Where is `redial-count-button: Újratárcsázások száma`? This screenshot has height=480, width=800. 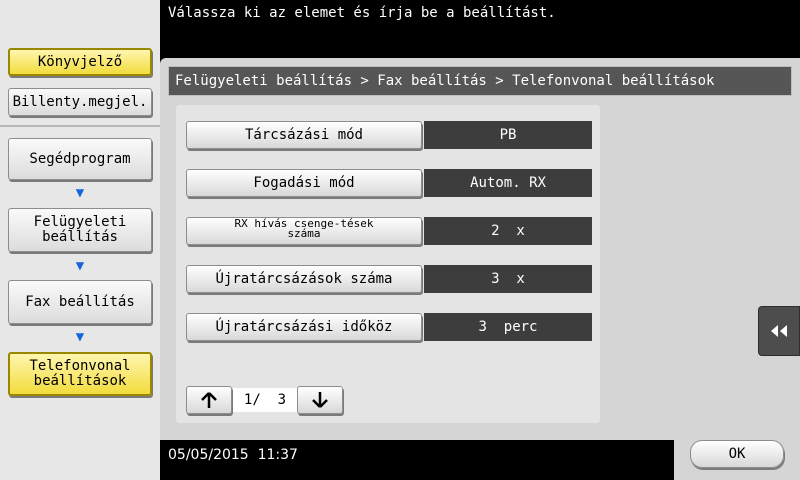 redial-count-button: Újratárcsázások száma is located at coordinates (304, 279).